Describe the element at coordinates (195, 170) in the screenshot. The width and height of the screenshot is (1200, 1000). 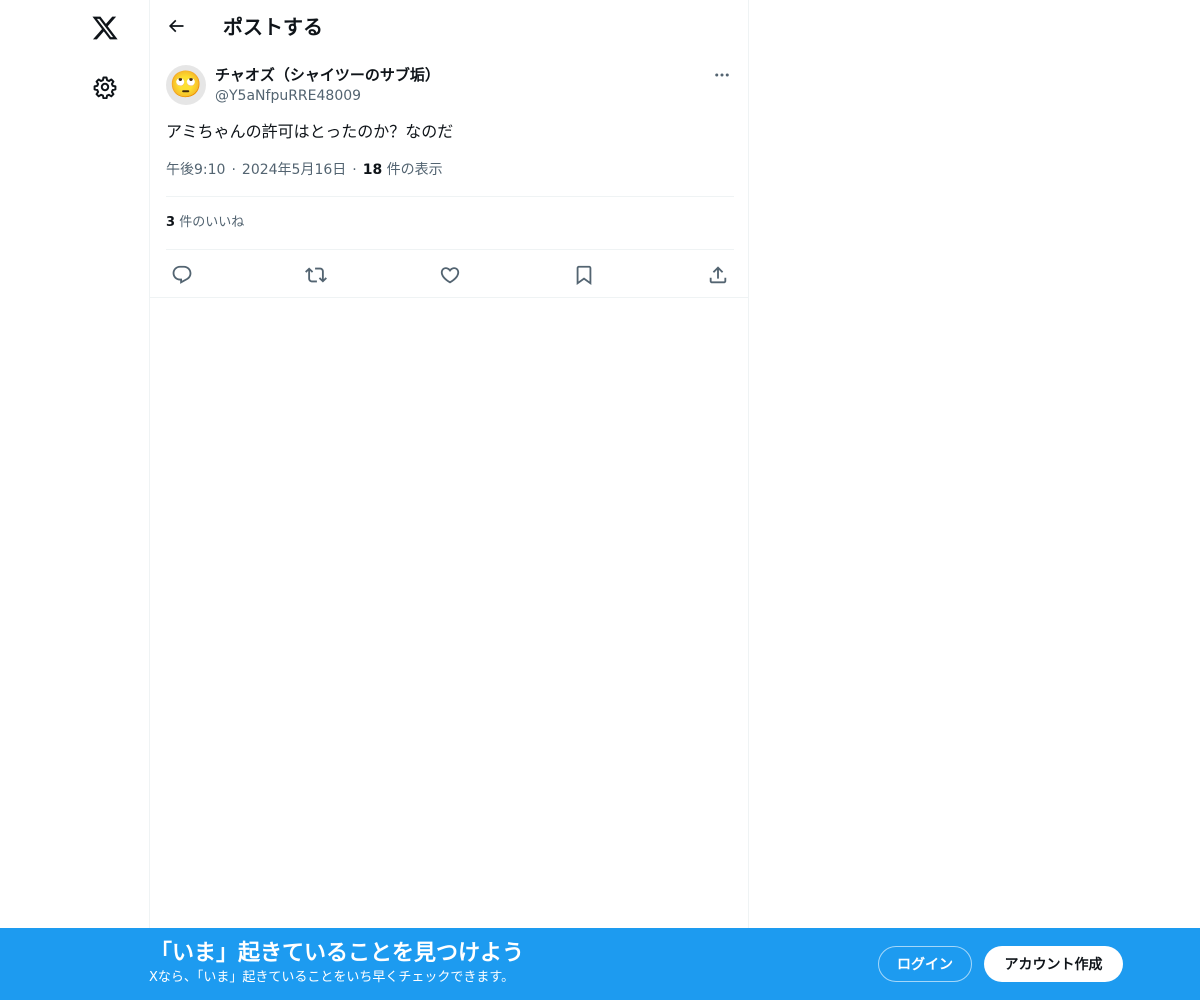
I see `post-time: 午後9:10` at that location.